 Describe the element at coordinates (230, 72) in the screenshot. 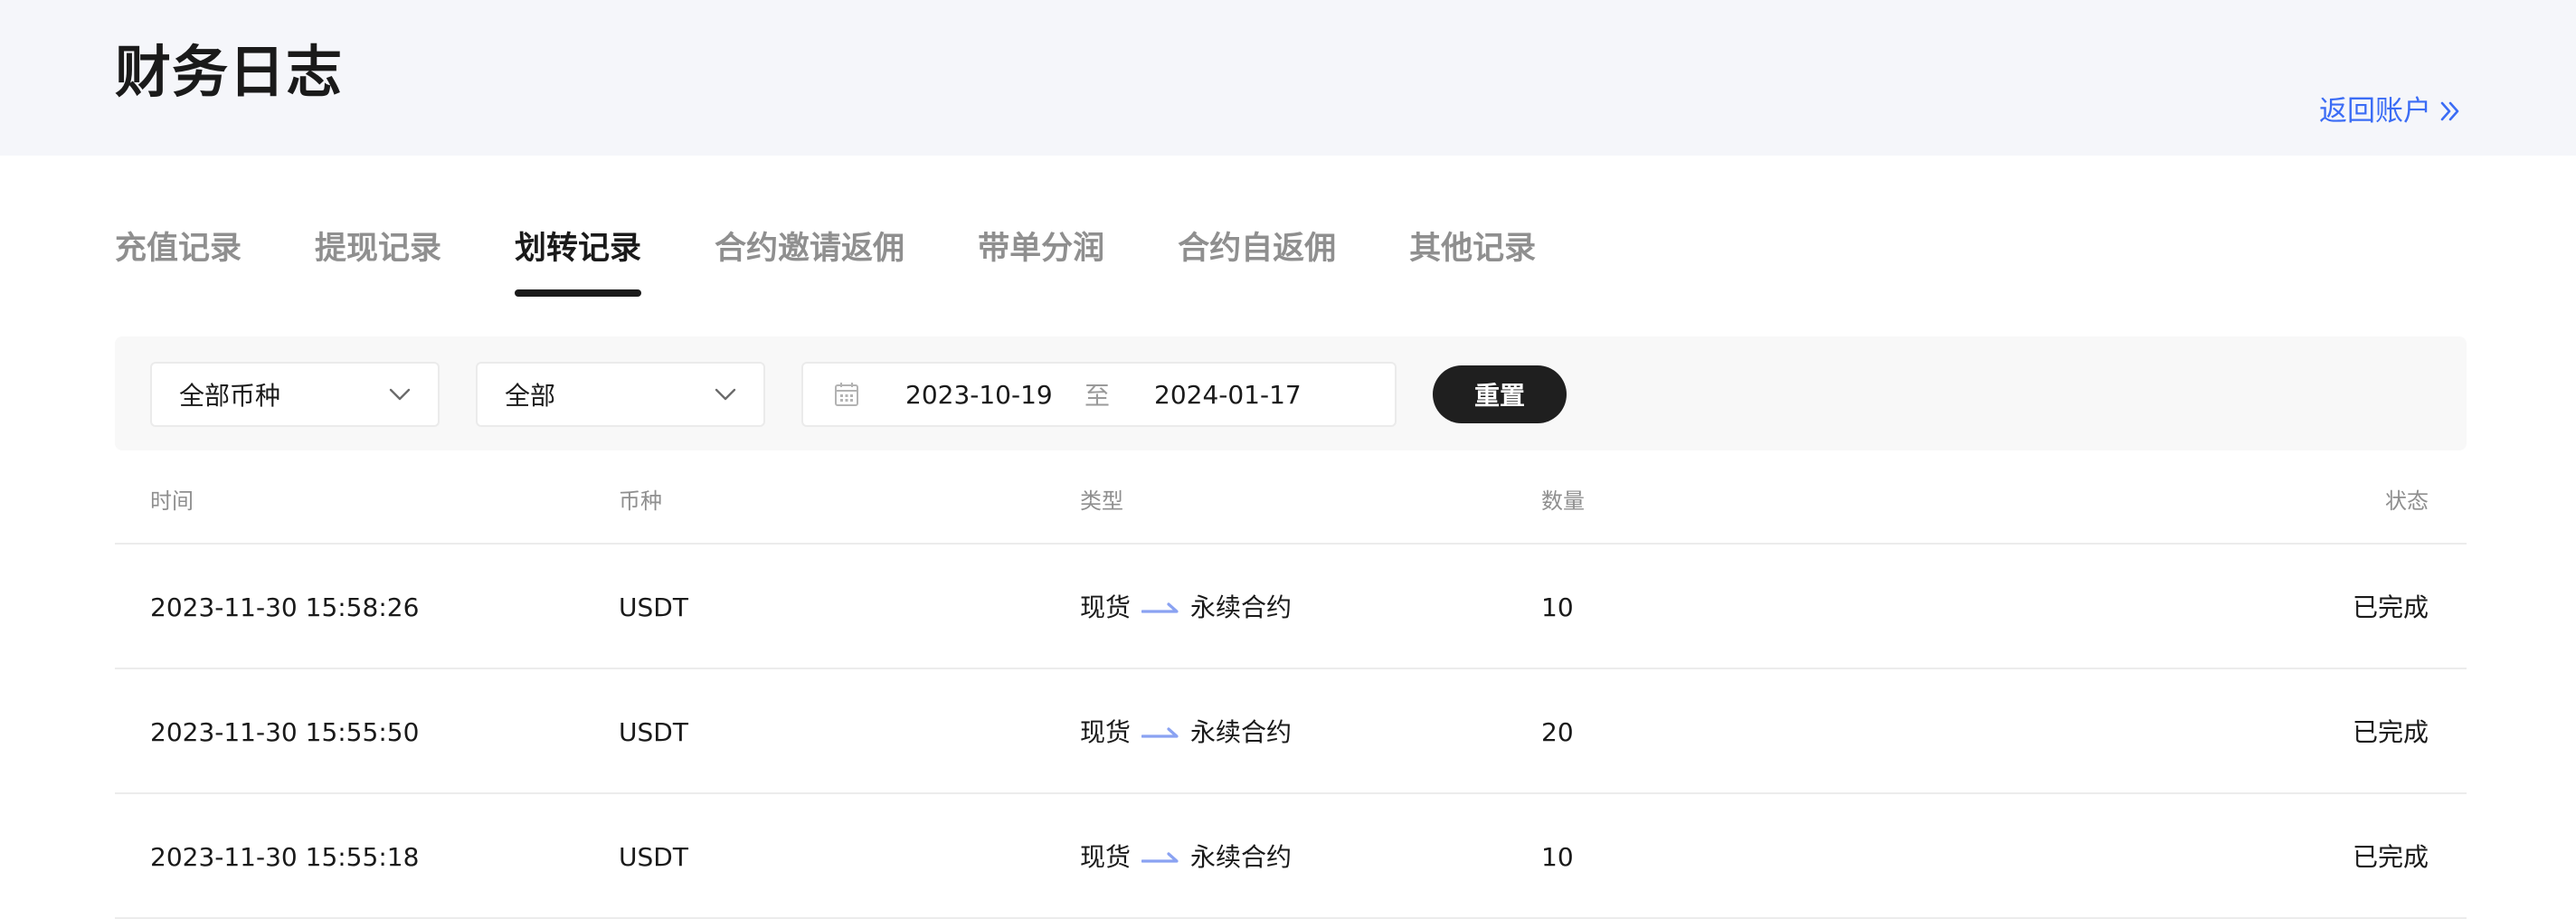

I see `page-title: 财务日志` at that location.